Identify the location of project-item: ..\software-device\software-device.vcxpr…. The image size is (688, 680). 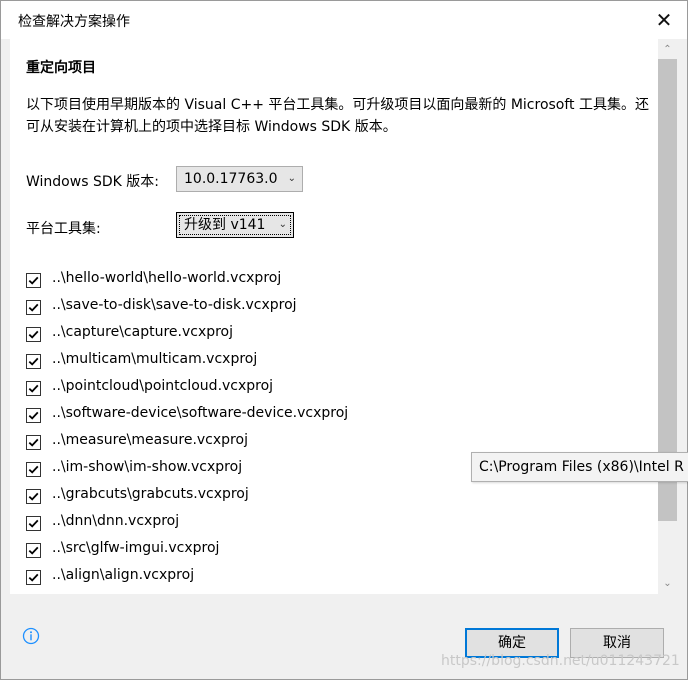
(336, 418).